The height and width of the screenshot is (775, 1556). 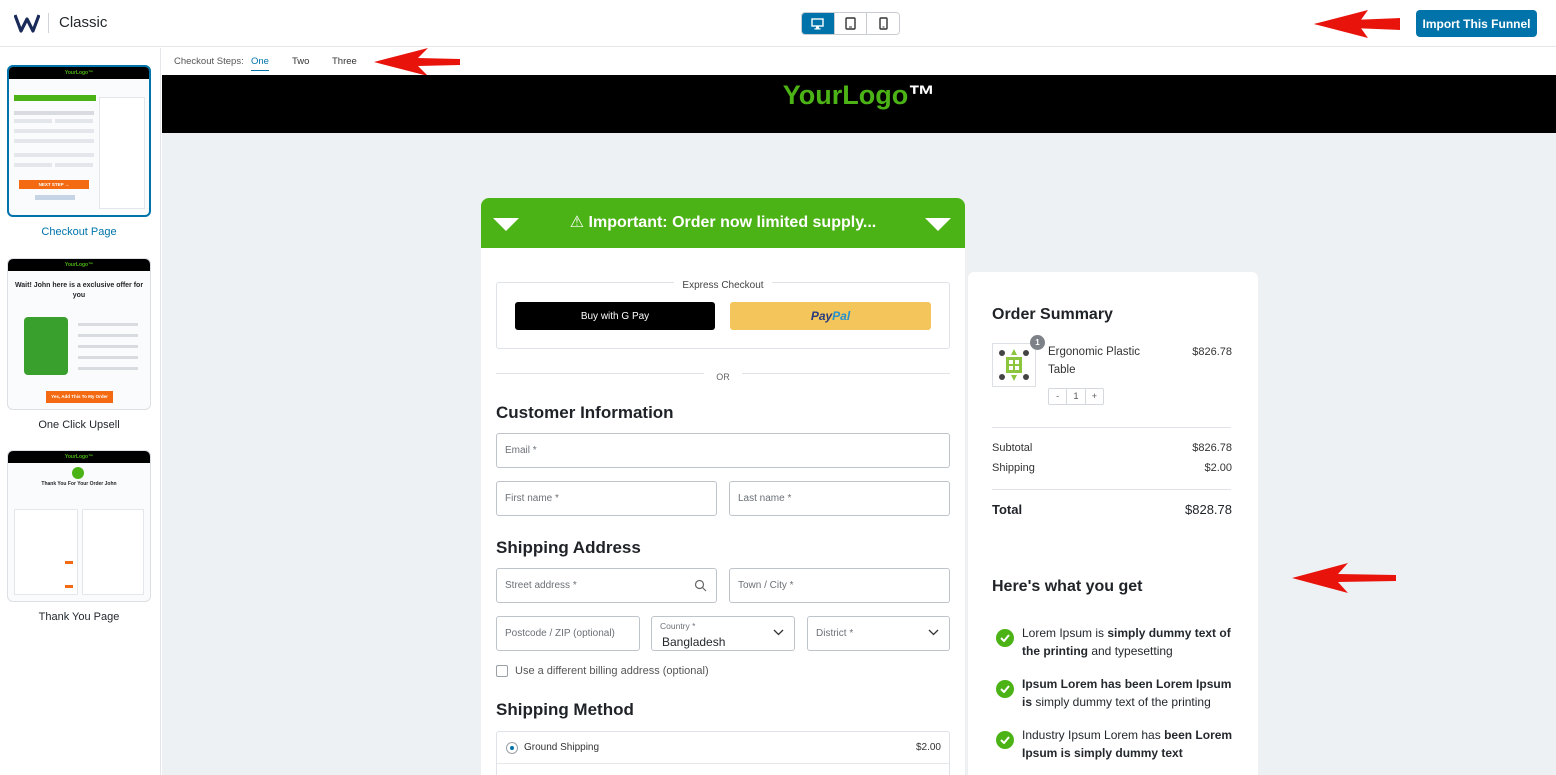 What do you see at coordinates (723, 377) in the screenshot?
I see `or-divider: OR` at bounding box center [723, 377].